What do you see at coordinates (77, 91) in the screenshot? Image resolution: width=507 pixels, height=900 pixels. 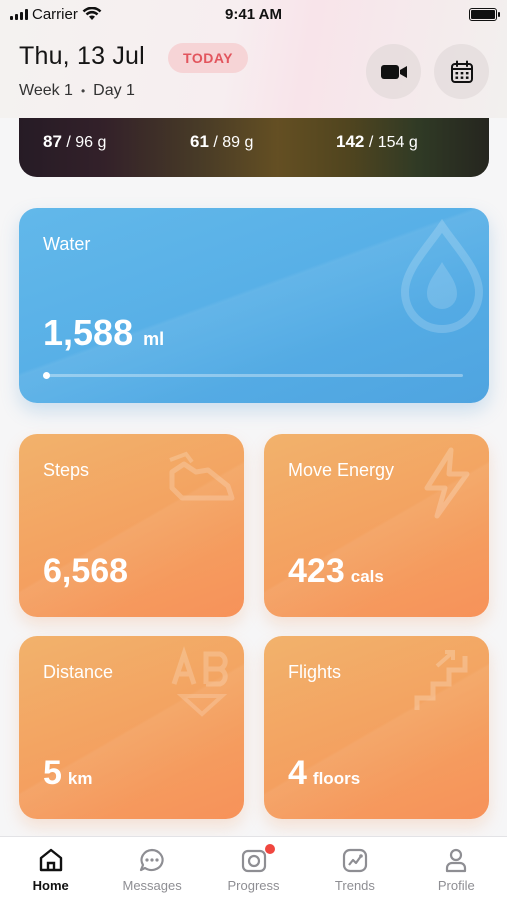 I see `week-day-line: Week 1 • Day 1` at bounding box center [77, 91].